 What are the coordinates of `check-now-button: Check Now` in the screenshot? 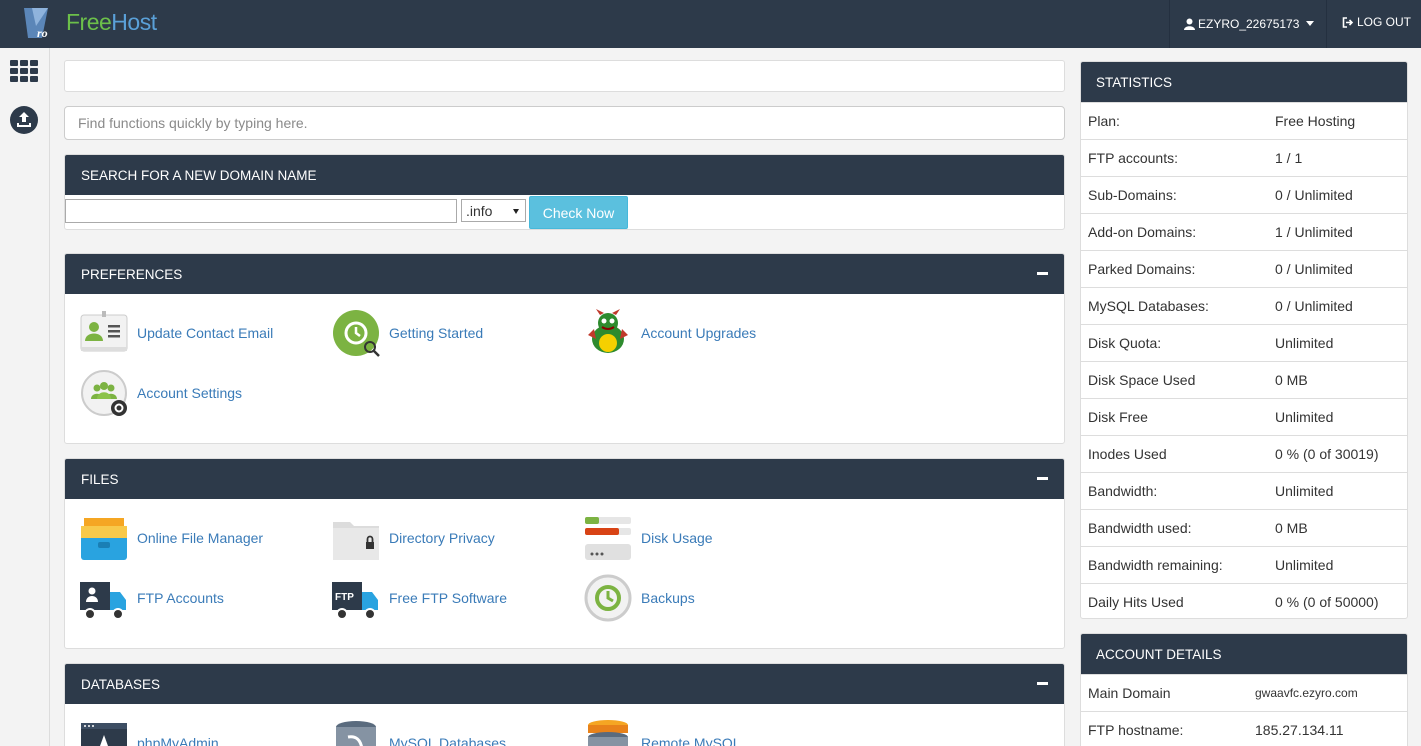 It's located at (578, 212).